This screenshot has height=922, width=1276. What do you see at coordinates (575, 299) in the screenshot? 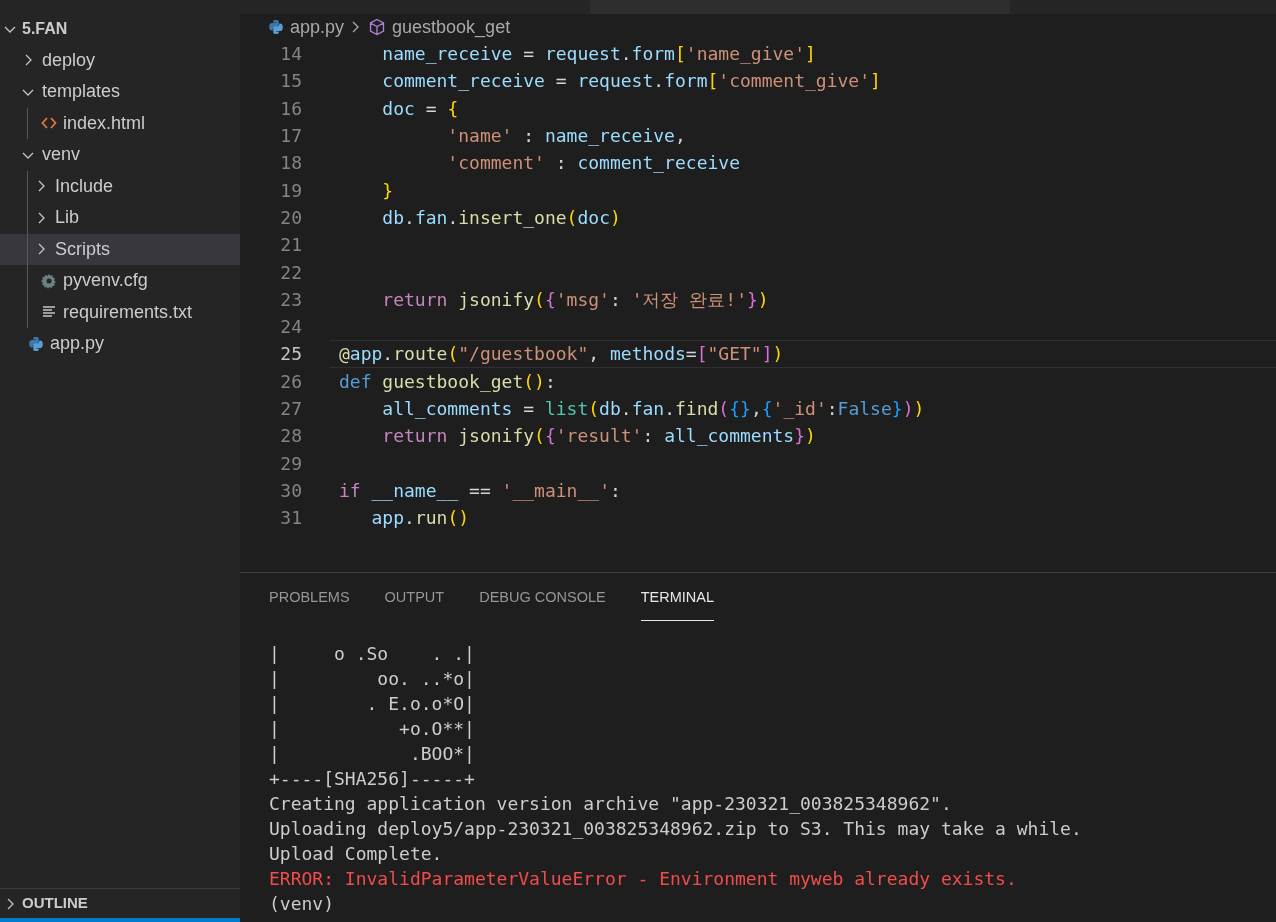
I see `code-line: return jsonify({'msg': '저장 완료!'})` at bounding box center [575, 299].